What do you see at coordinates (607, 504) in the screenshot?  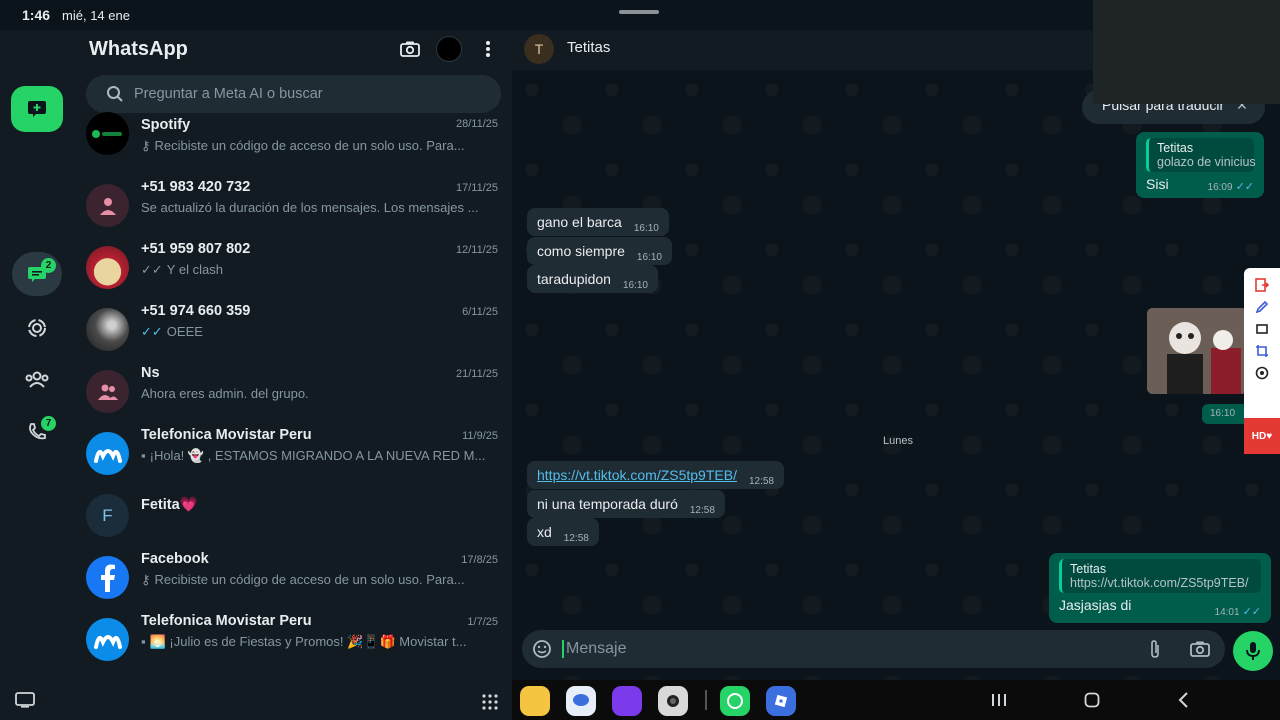 I see `message-text: ni una temporada duró` at bounding box center [607, 504].